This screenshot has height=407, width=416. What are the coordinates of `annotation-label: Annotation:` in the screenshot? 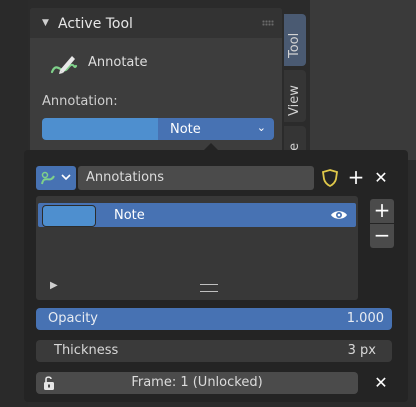 It's located at (80, 101).